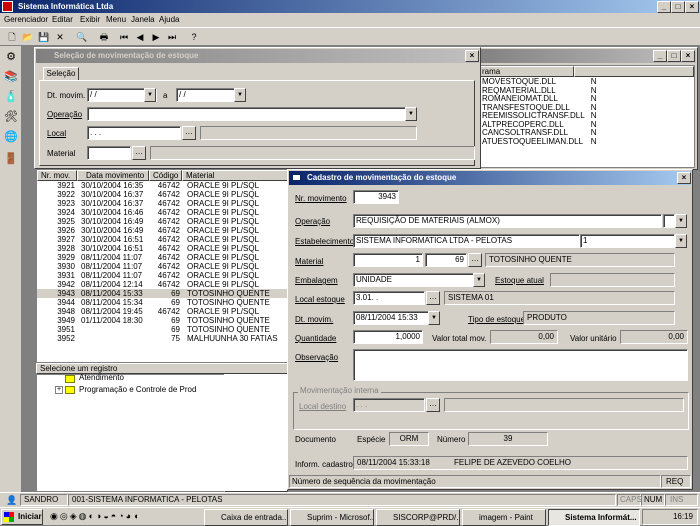 This screenshot has height=526, width=700. Describe the element at coordinates (669, 221) in the screenshot. I see `operacao-code` at that location.